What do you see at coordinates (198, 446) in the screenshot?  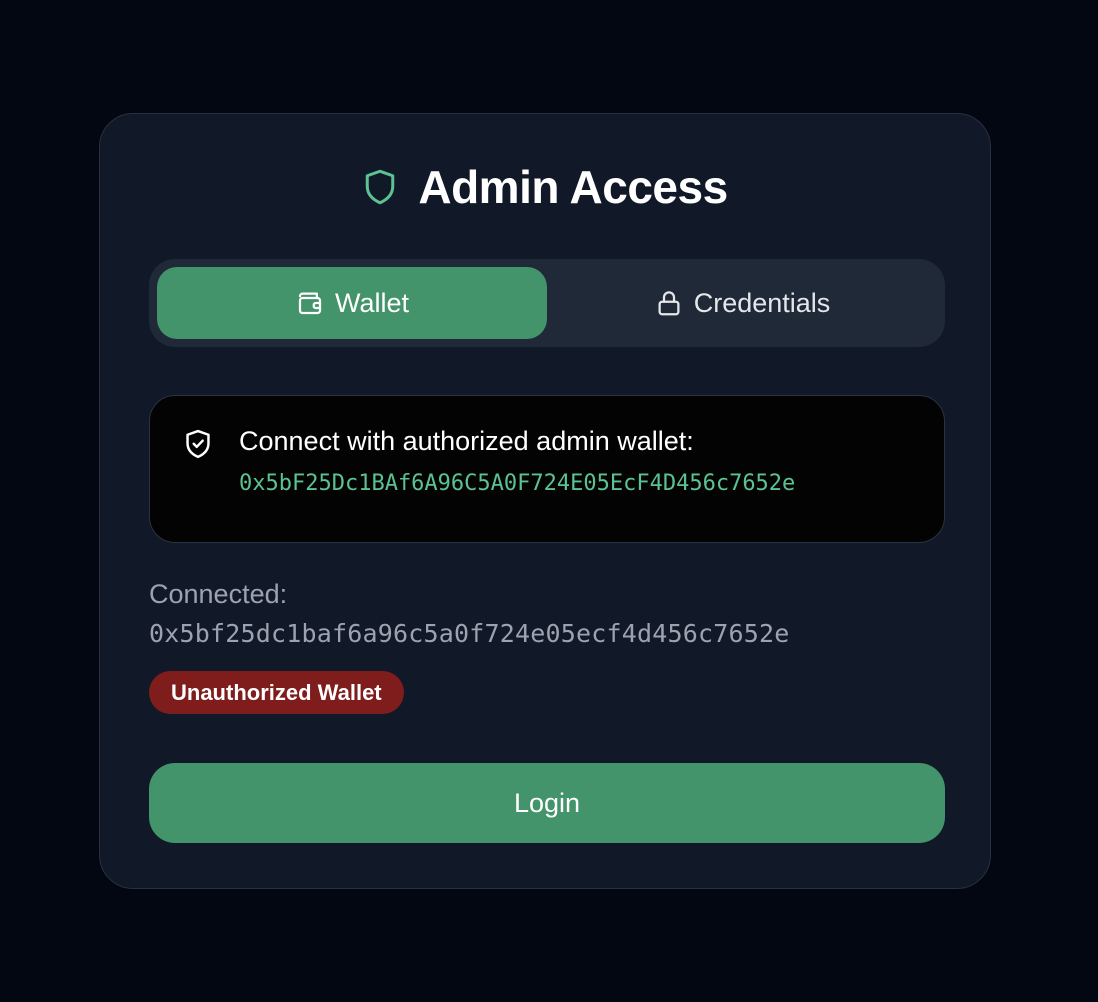 I see `shield-check-icon` at bounding box center [198, 446].